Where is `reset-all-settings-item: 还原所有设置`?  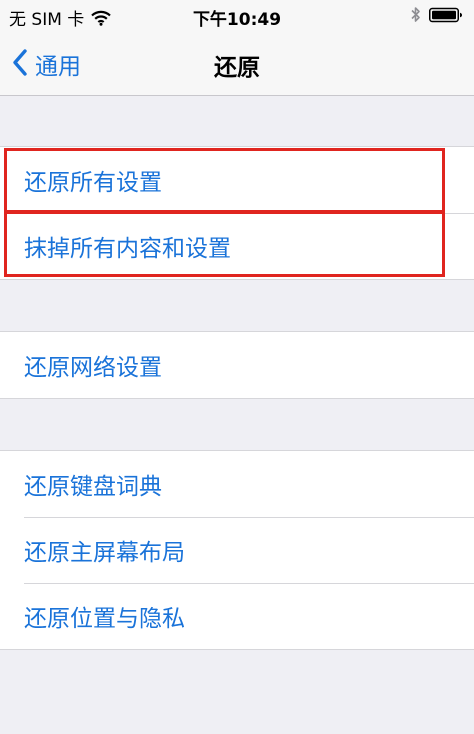 reset-all-settings-item: 还原所有设置 is located at coordinates (237, 180).